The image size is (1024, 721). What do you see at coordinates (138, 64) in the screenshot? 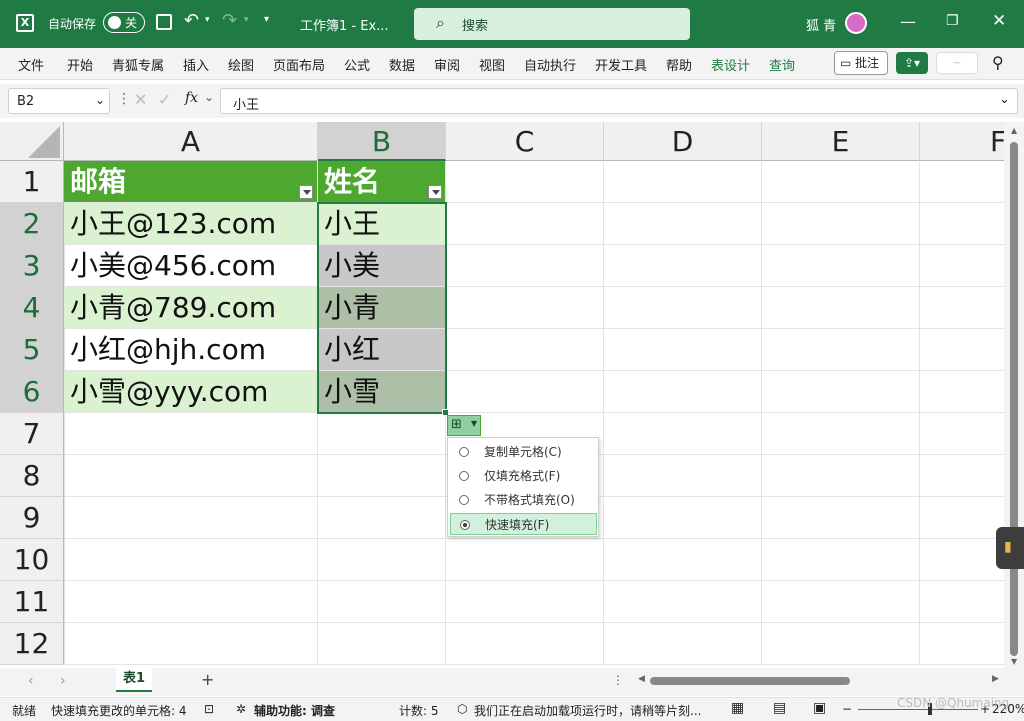
I see `tab-custom: 青狐专属` at bounding box center [138, 64].